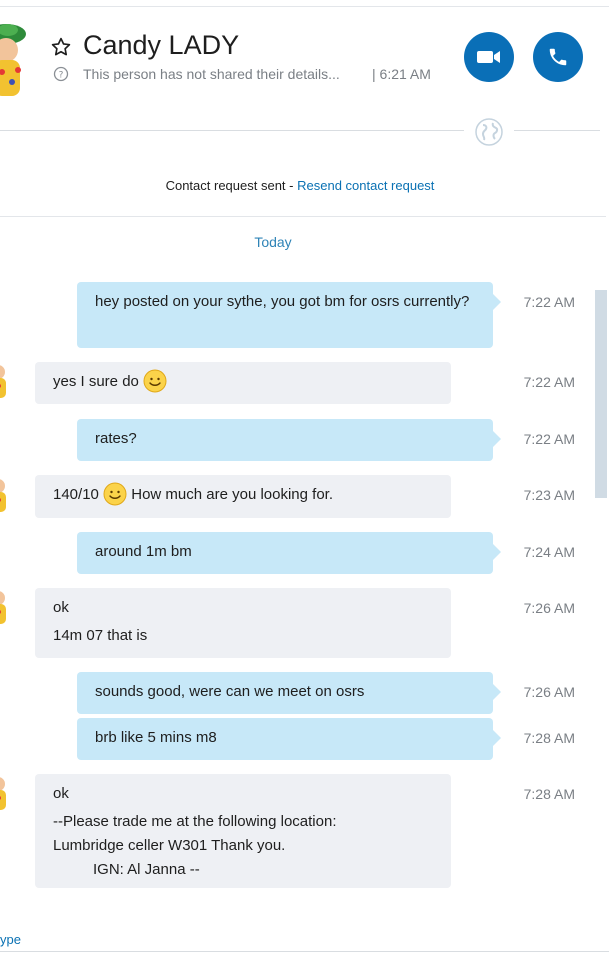 The height and width of the screenshot is (955, 609). Describe the element at coordinates (100, 635) in the screenshot. I see `message-text: 14m 07 that is` at that location.